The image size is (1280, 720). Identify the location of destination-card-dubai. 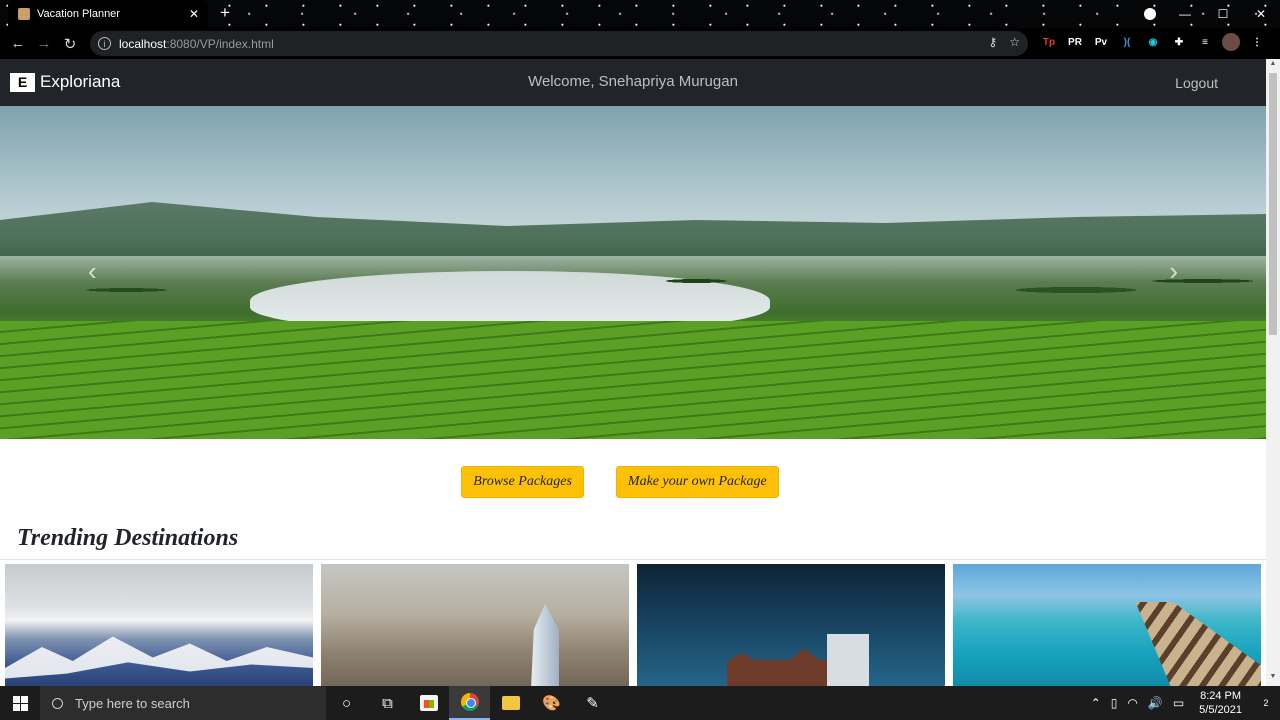
(475, 625).